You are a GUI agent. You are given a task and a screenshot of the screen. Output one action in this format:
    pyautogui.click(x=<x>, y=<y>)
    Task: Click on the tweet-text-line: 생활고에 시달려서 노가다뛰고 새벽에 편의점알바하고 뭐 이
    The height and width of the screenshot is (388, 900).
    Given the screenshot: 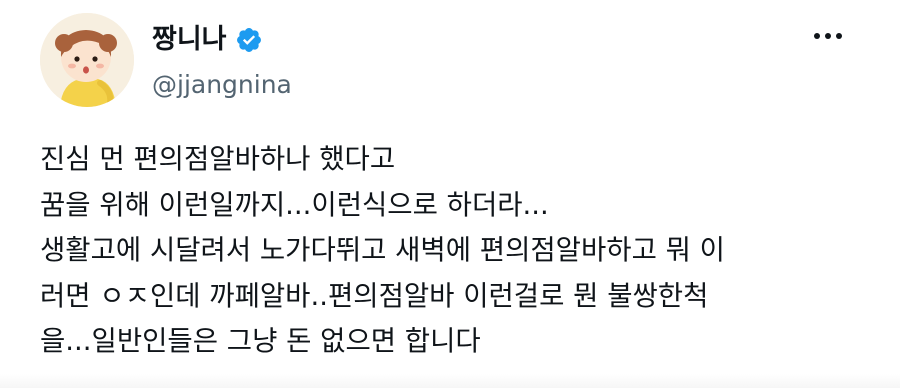 What is the action you would take?
    pyautogui.click(x=382, y=250)
    